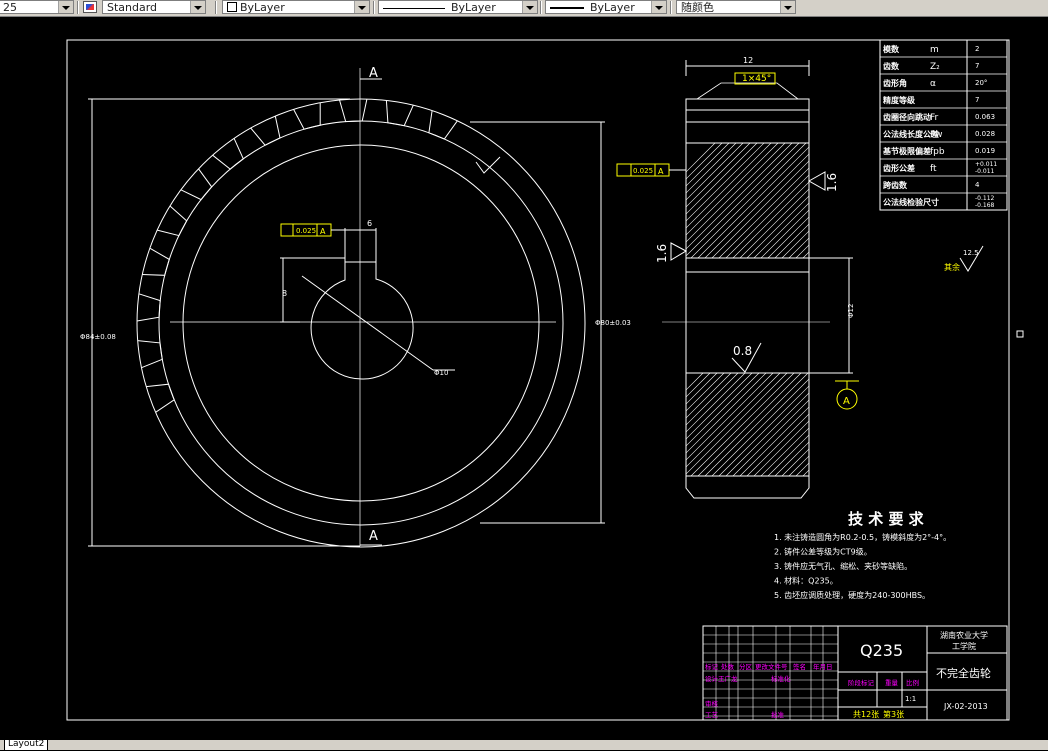 This screenshot has height=751, width=1048. I want to click on color-swatch-icon, so click(232, 7).